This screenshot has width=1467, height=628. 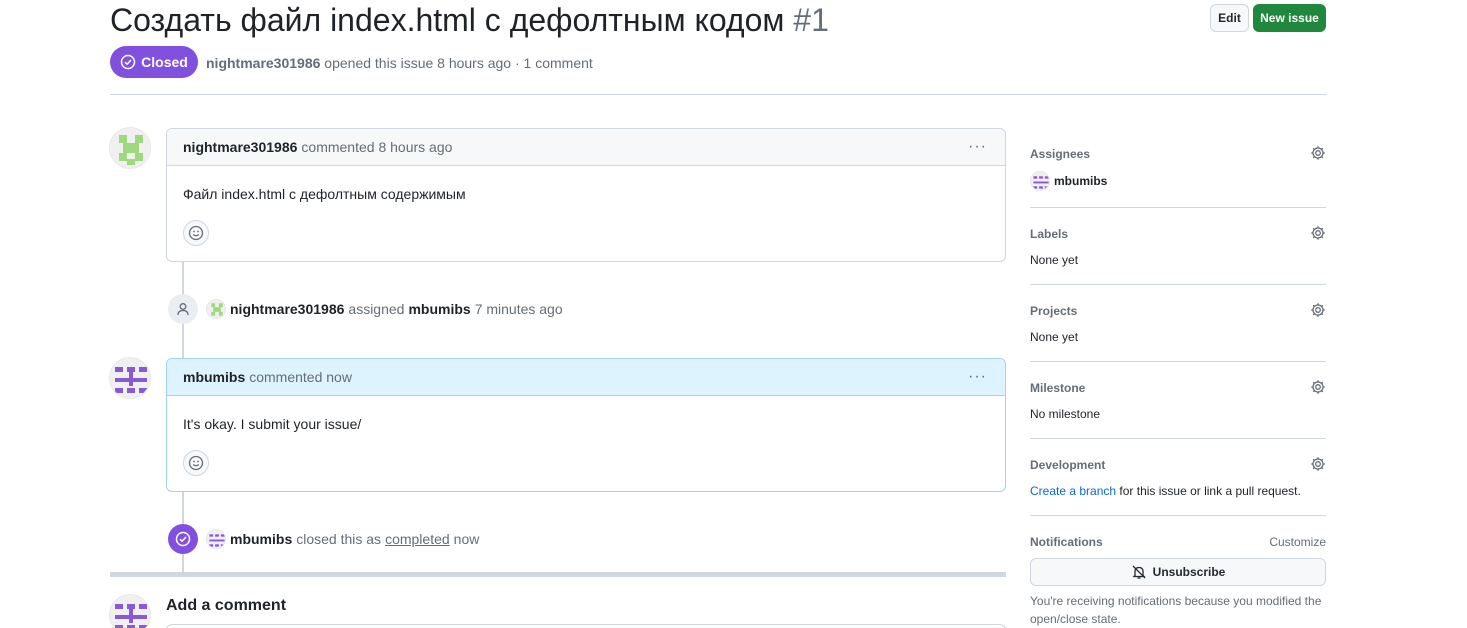 I want to click on development-rest-text: for this issue or link a pull request., so click(x=1210, y=491).